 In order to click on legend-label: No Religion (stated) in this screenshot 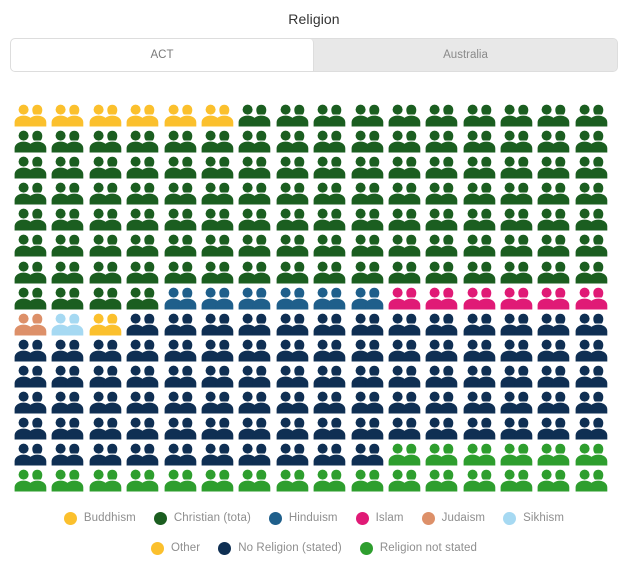, I will do `click(290, 548)`.